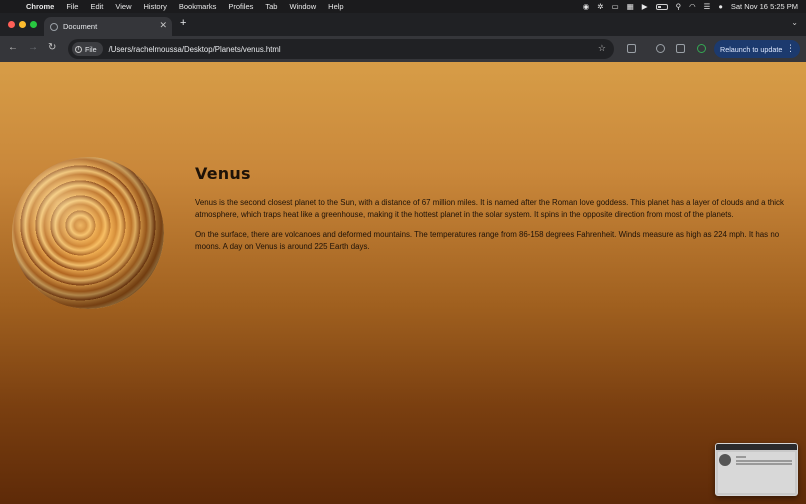 The height and width of the screenshot is (504, 806). Describe the element at coordinates (88, 233) in the screenshot. I see `venus-image` at that location.